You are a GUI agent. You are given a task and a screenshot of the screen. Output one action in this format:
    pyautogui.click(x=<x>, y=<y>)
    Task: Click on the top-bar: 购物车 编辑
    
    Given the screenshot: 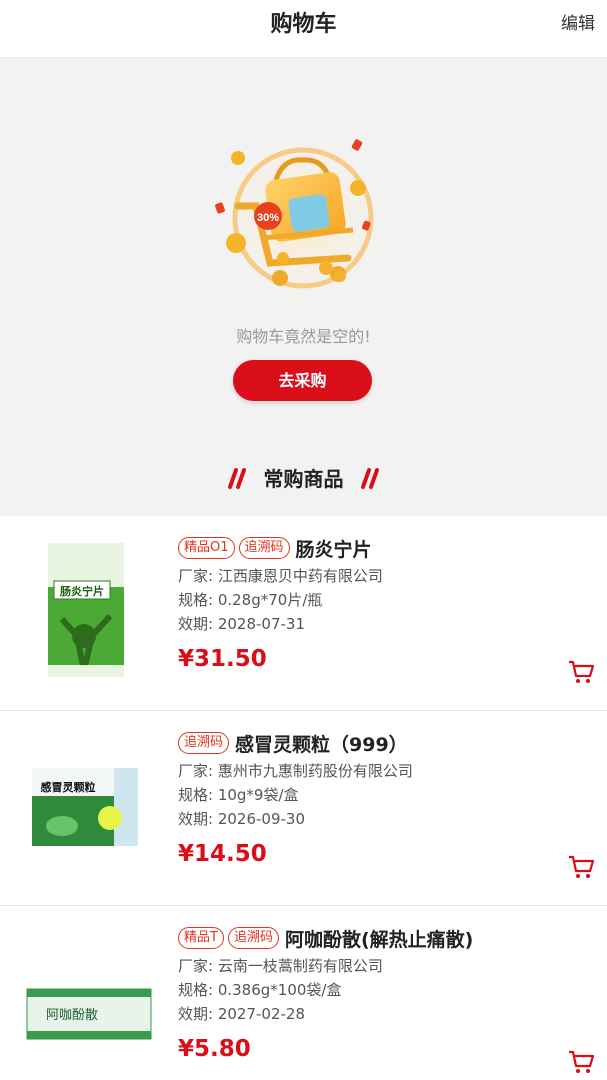 What is the action you would take?
    pyautogui.click(x=303, y=29)
    